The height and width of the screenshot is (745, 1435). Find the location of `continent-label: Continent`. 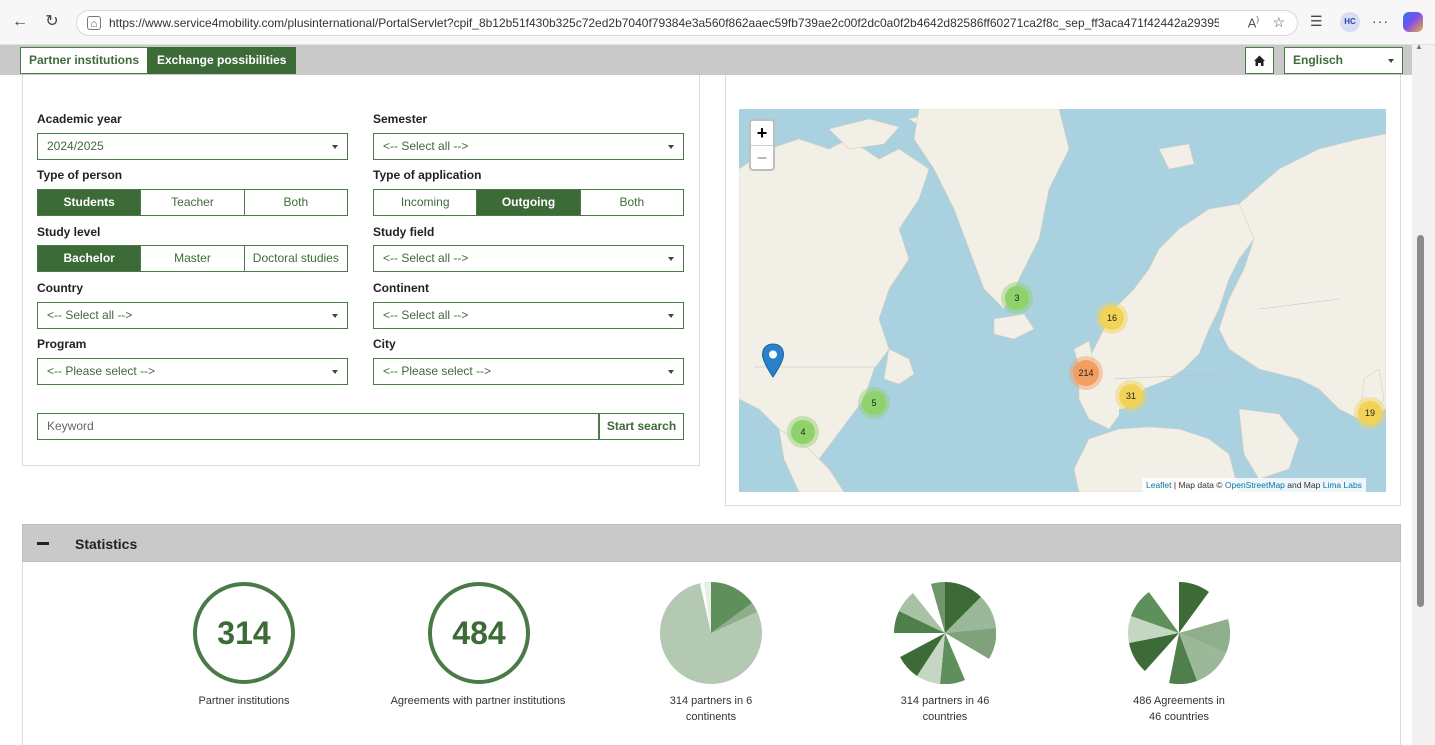

continent-label: Continent is located at coordinates (401, 288).